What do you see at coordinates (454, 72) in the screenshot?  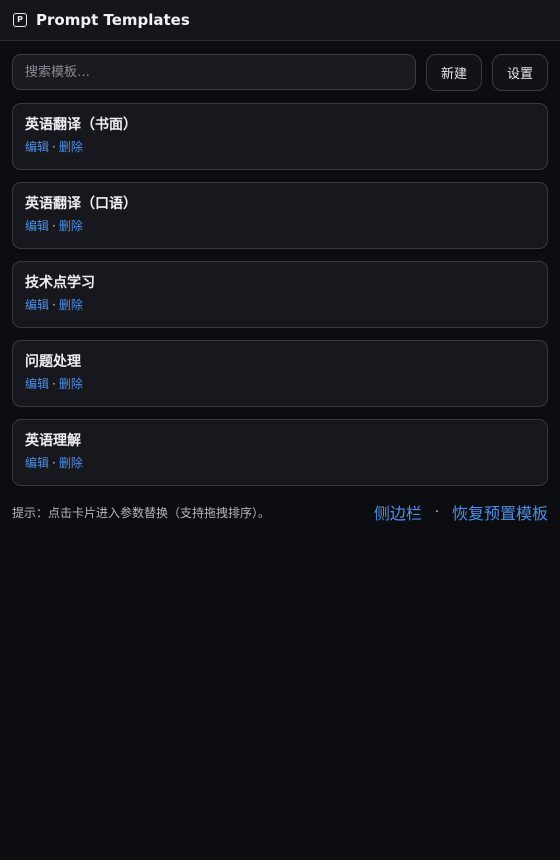 I see `new-template-button: 新建` at bounding box center [454, 72].